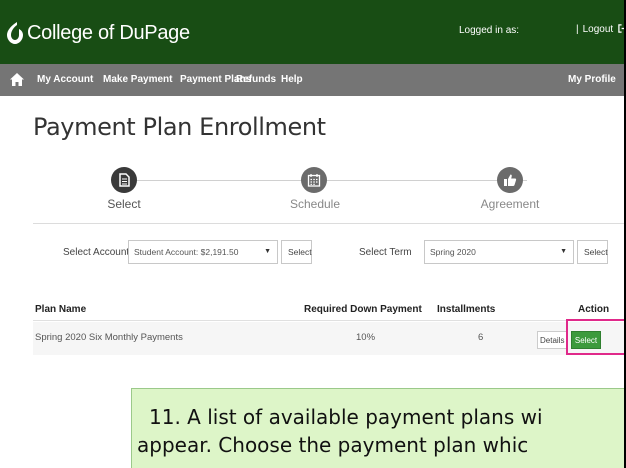  I want to click on plan-name-cell: Spring 2020 Six Monthly Payments, so click(109, 337).